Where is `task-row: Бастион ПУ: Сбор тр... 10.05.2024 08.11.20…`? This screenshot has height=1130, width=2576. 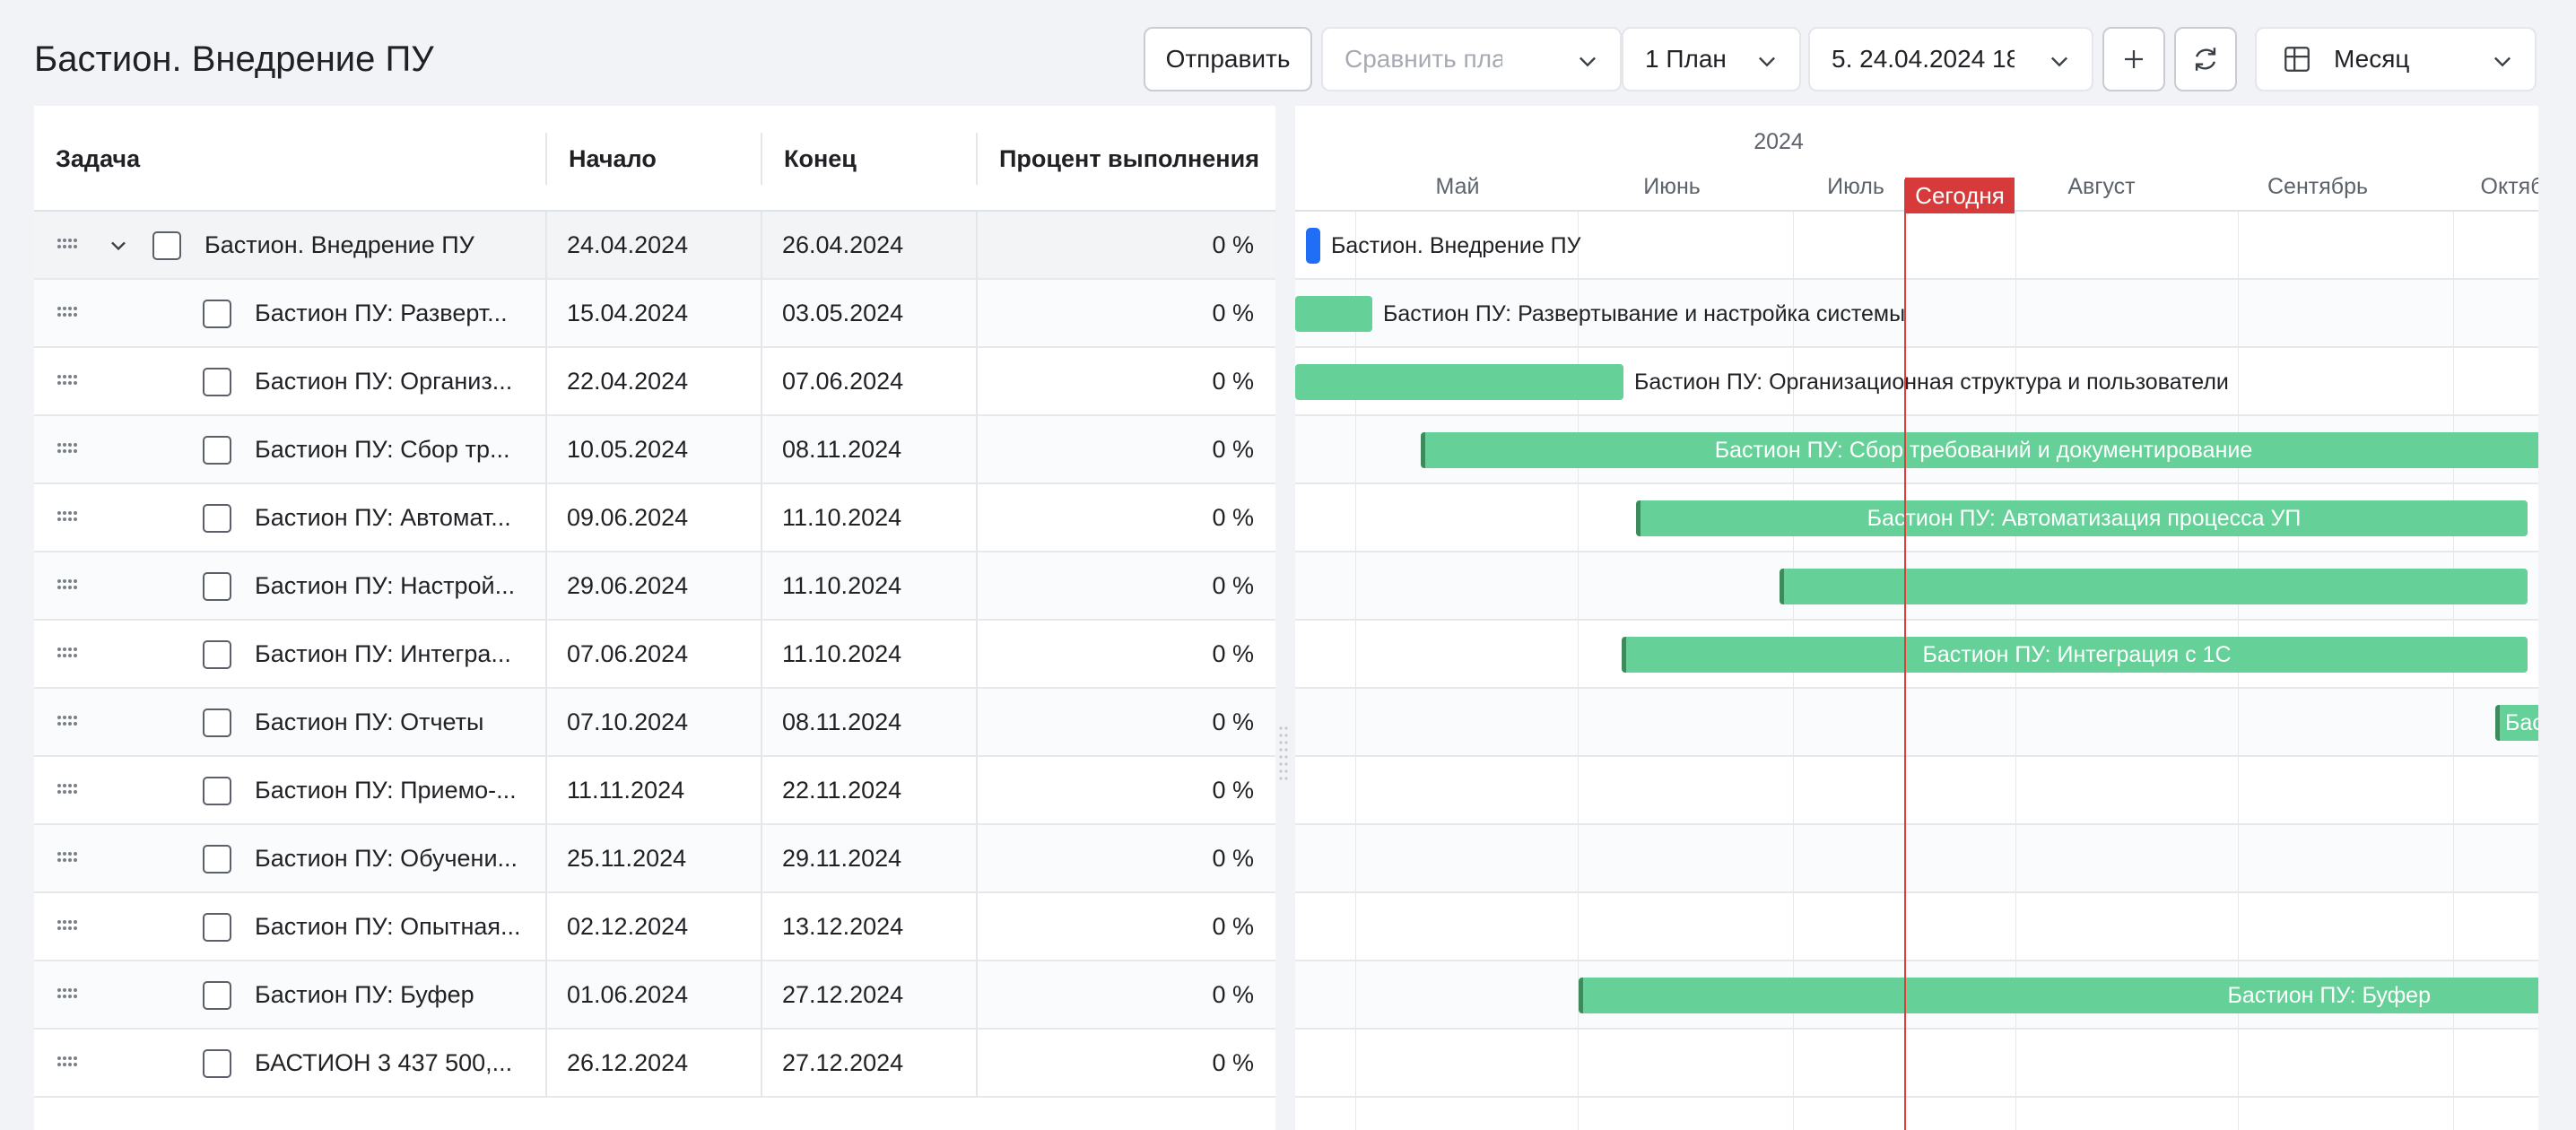
task-row: Бастион ПУ: Сбор тр... 10.05.2024 08.11.20… is located at coordinates (654, 450).